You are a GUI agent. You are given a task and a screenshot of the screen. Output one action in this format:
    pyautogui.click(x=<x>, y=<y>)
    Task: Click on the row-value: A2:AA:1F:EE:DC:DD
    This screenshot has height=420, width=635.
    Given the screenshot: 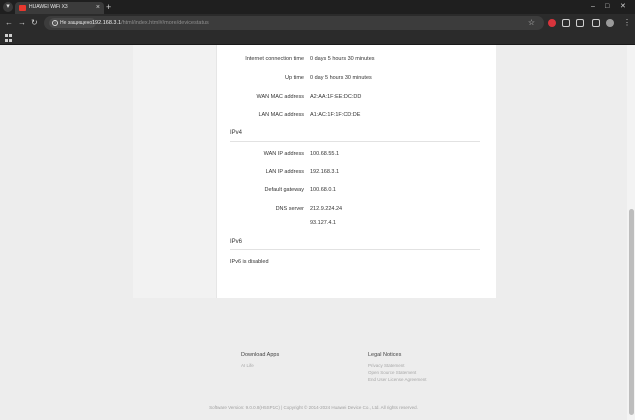 What is the action you would take?
    pyautogui.click(x=336, y=97)
    